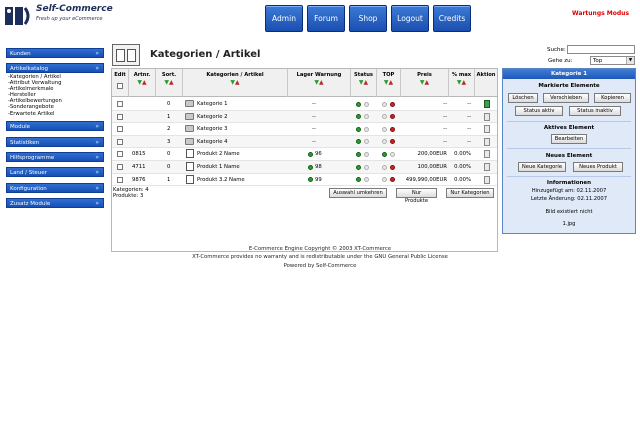 The image size is (640, 424). What do you see at coordinates (304, 154) in the screenshot?
I see `table-row: 0815 0 Produkt 2 Name 96 200,00EUR 0.00%` at bounding box center [304, 154].